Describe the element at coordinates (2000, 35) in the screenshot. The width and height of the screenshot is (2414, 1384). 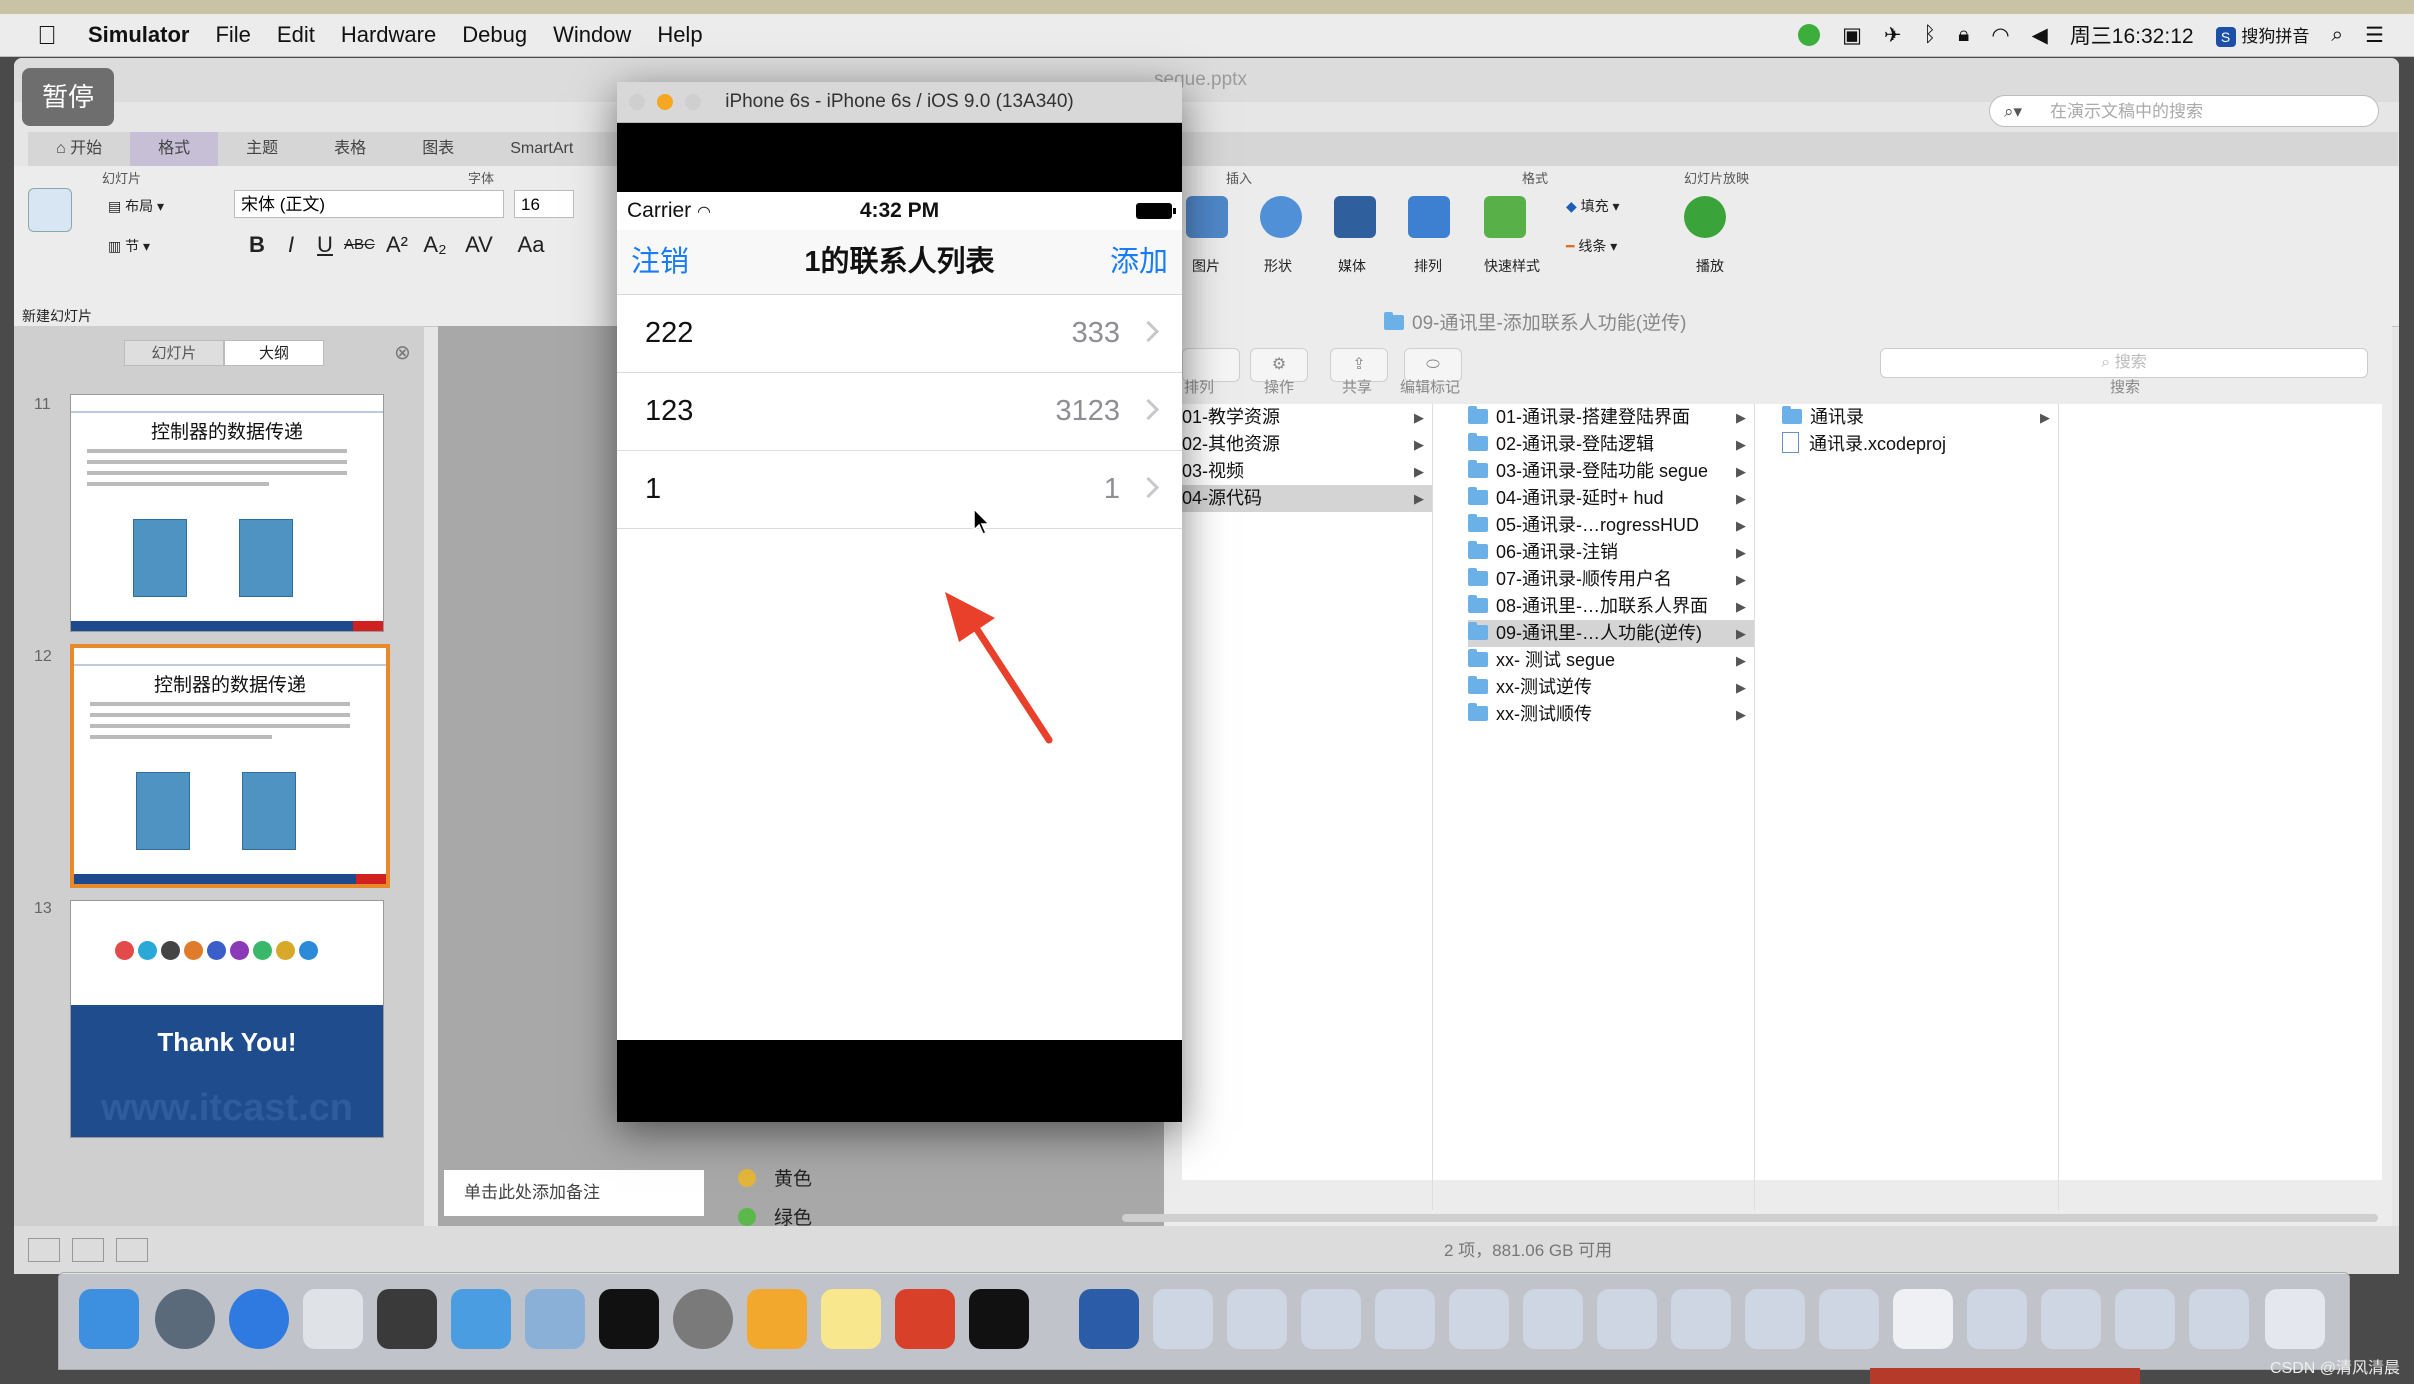
I see `wifi-icon: ◠` at that location.